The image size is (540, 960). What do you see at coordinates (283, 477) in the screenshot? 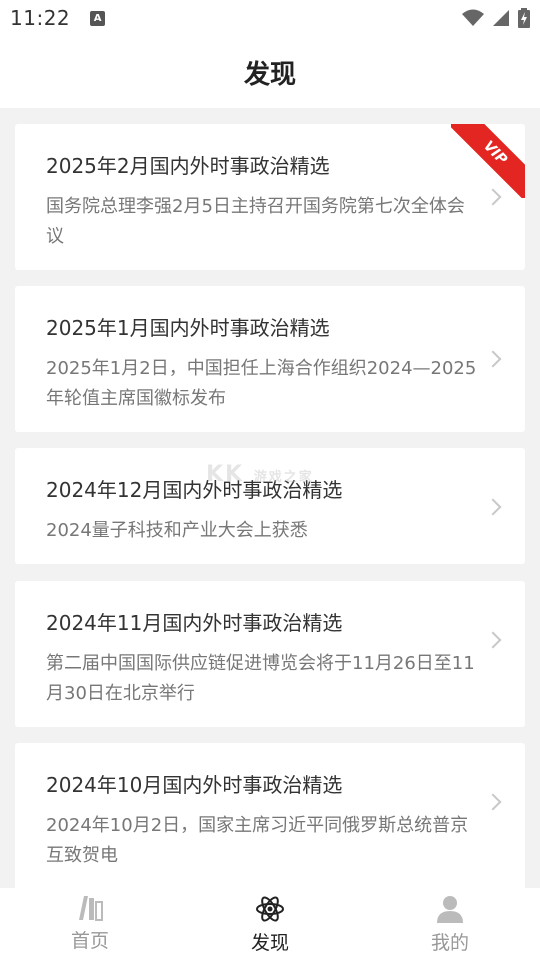
I see `watermark-subtext: 游戏之家` at bounding box center [283, 477].